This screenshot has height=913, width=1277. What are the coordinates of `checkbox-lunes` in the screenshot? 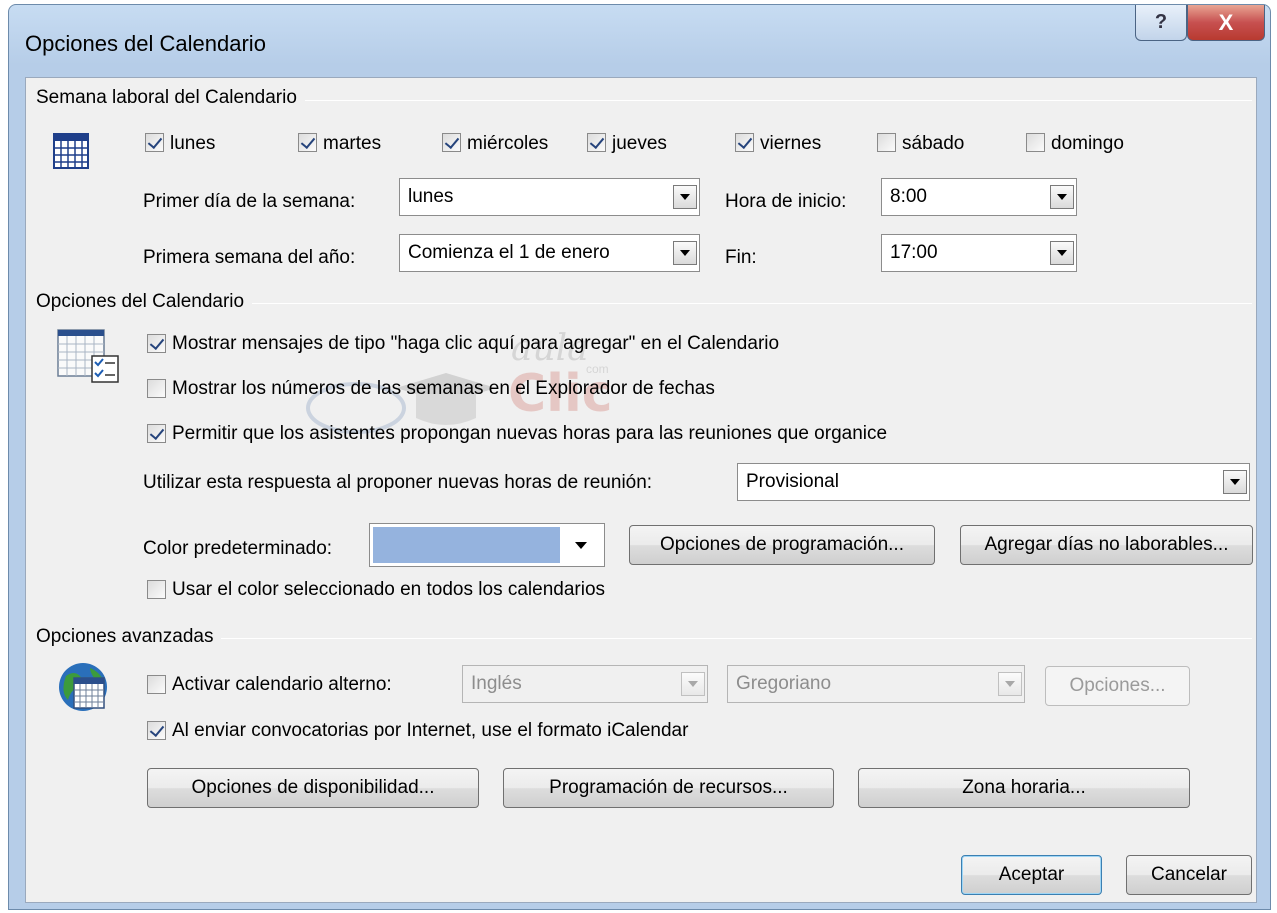 It's located at (154, 142).